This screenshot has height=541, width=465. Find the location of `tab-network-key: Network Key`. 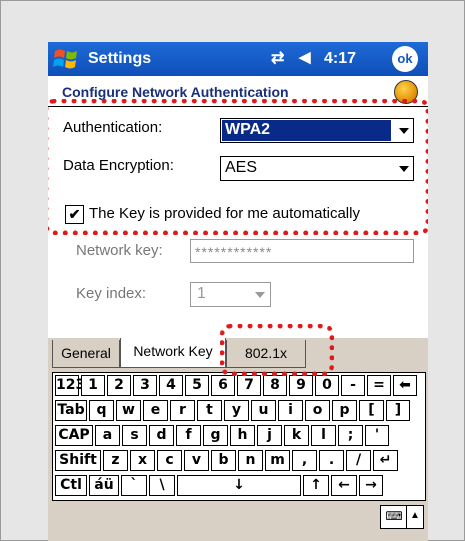

tab-network-key: Network Key is located at coordinates (173, 353).